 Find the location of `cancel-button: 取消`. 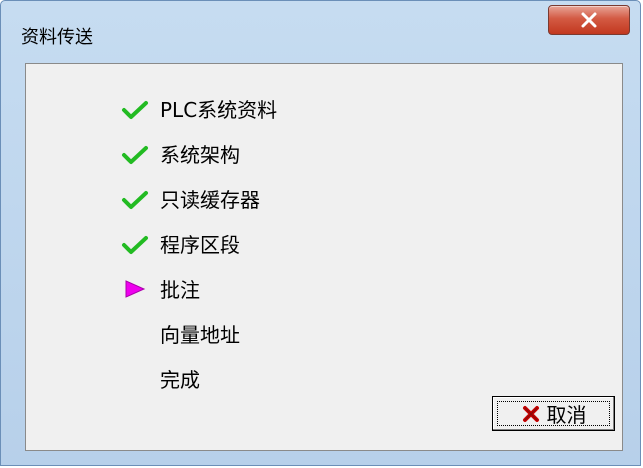

cancel-button: 取消 is located at coordinates (553, 413).